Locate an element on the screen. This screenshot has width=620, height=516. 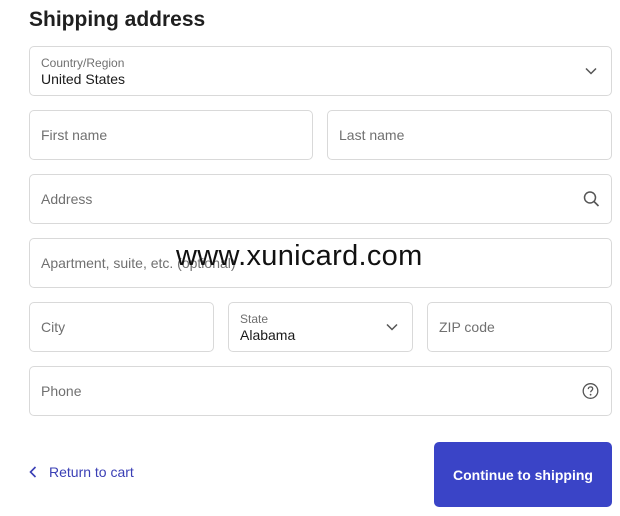
help-icon is located at coordinates (590, 391).